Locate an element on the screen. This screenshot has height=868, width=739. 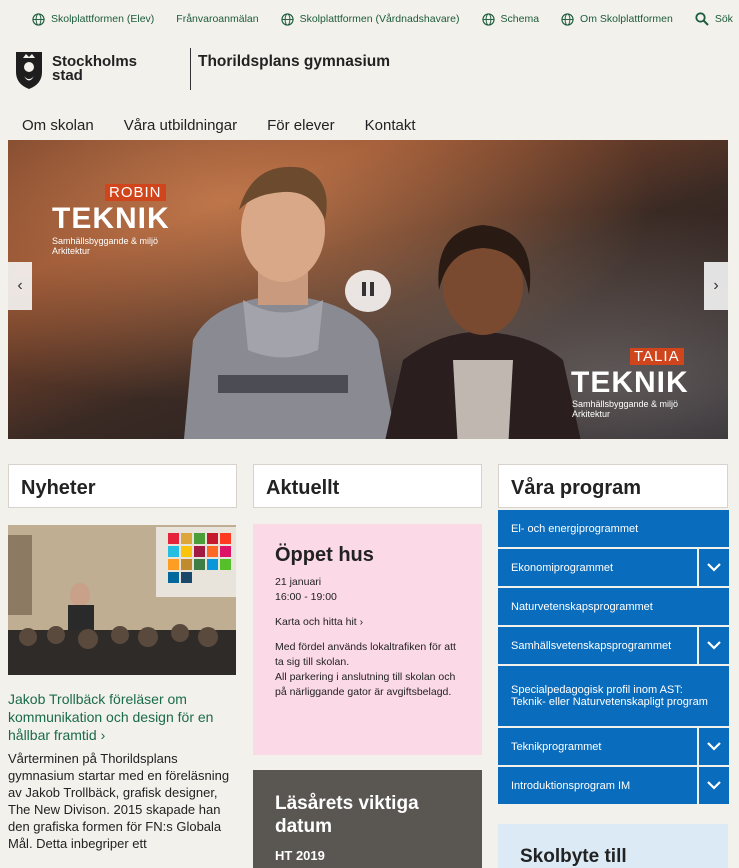
program-label: Naturvetenskapsprogrammet is located at coordinates (613, 606).